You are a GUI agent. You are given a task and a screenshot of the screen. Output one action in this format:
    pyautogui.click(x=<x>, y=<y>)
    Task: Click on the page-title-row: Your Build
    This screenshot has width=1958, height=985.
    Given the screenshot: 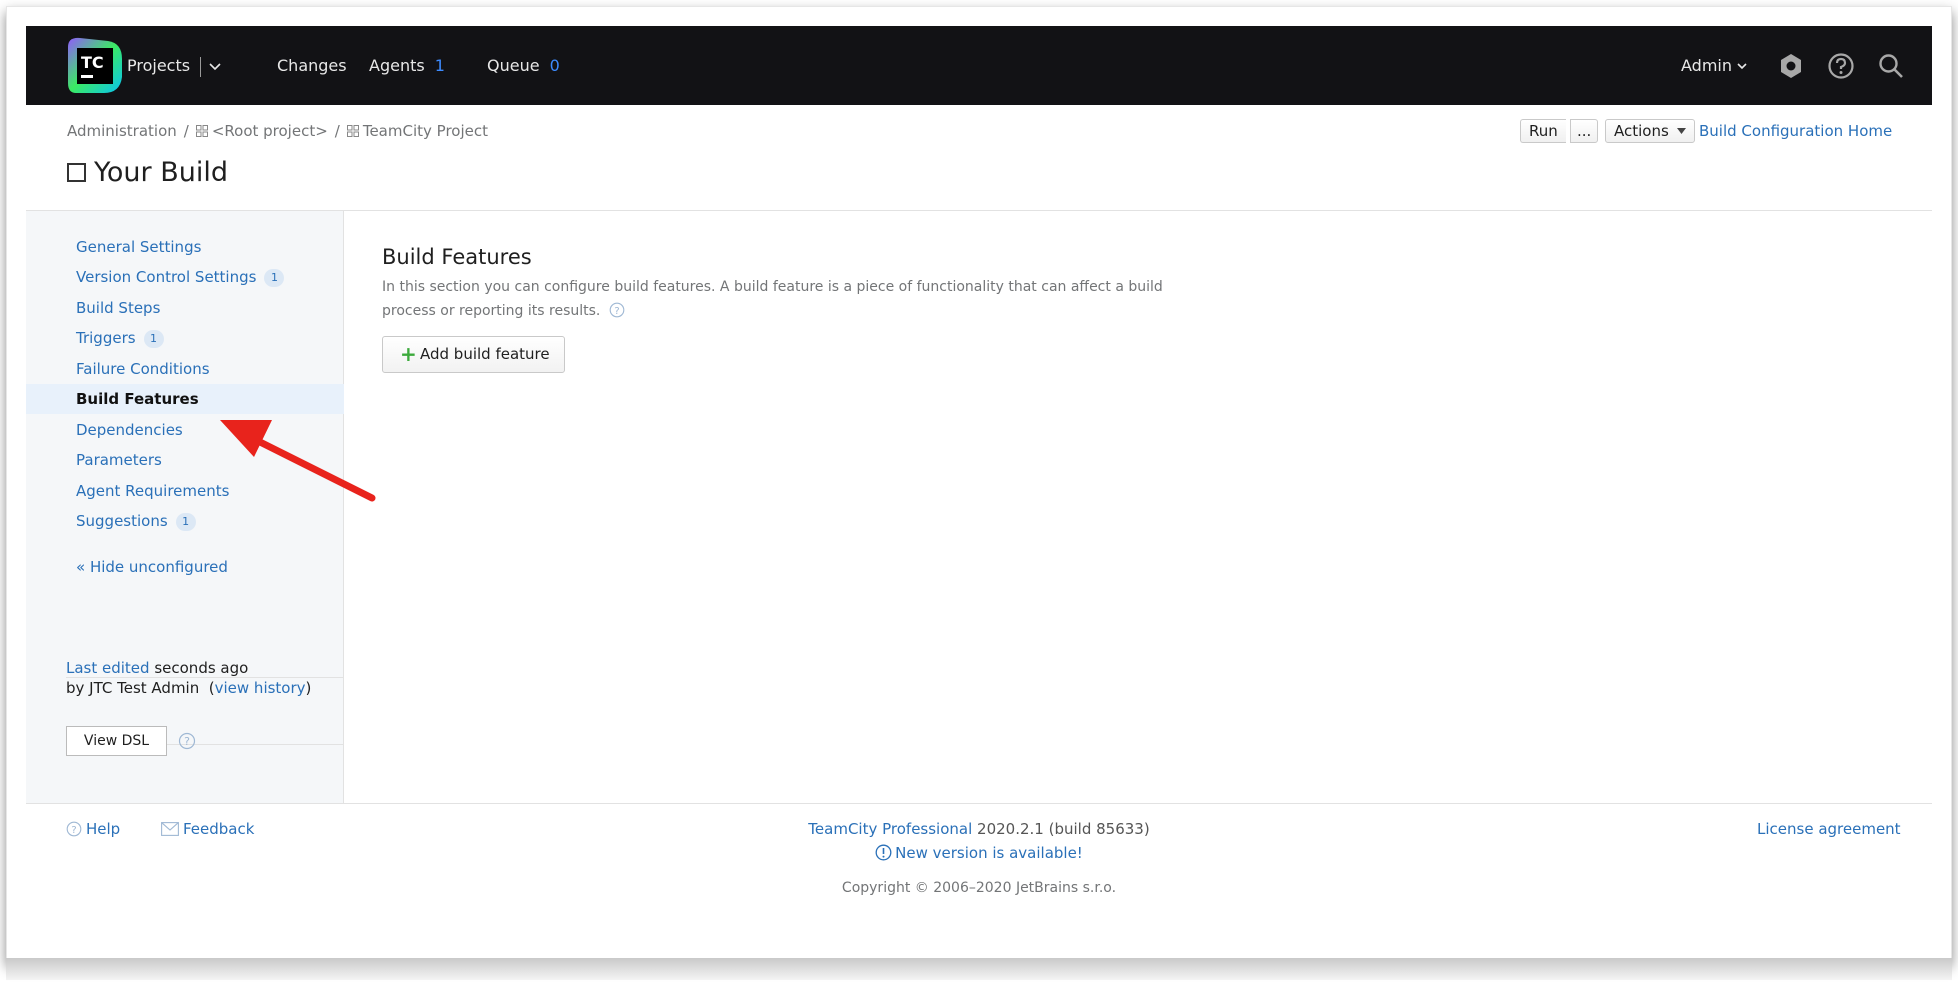 What is the action you would take?
    pyautogui.click(x=147, y=172)
    